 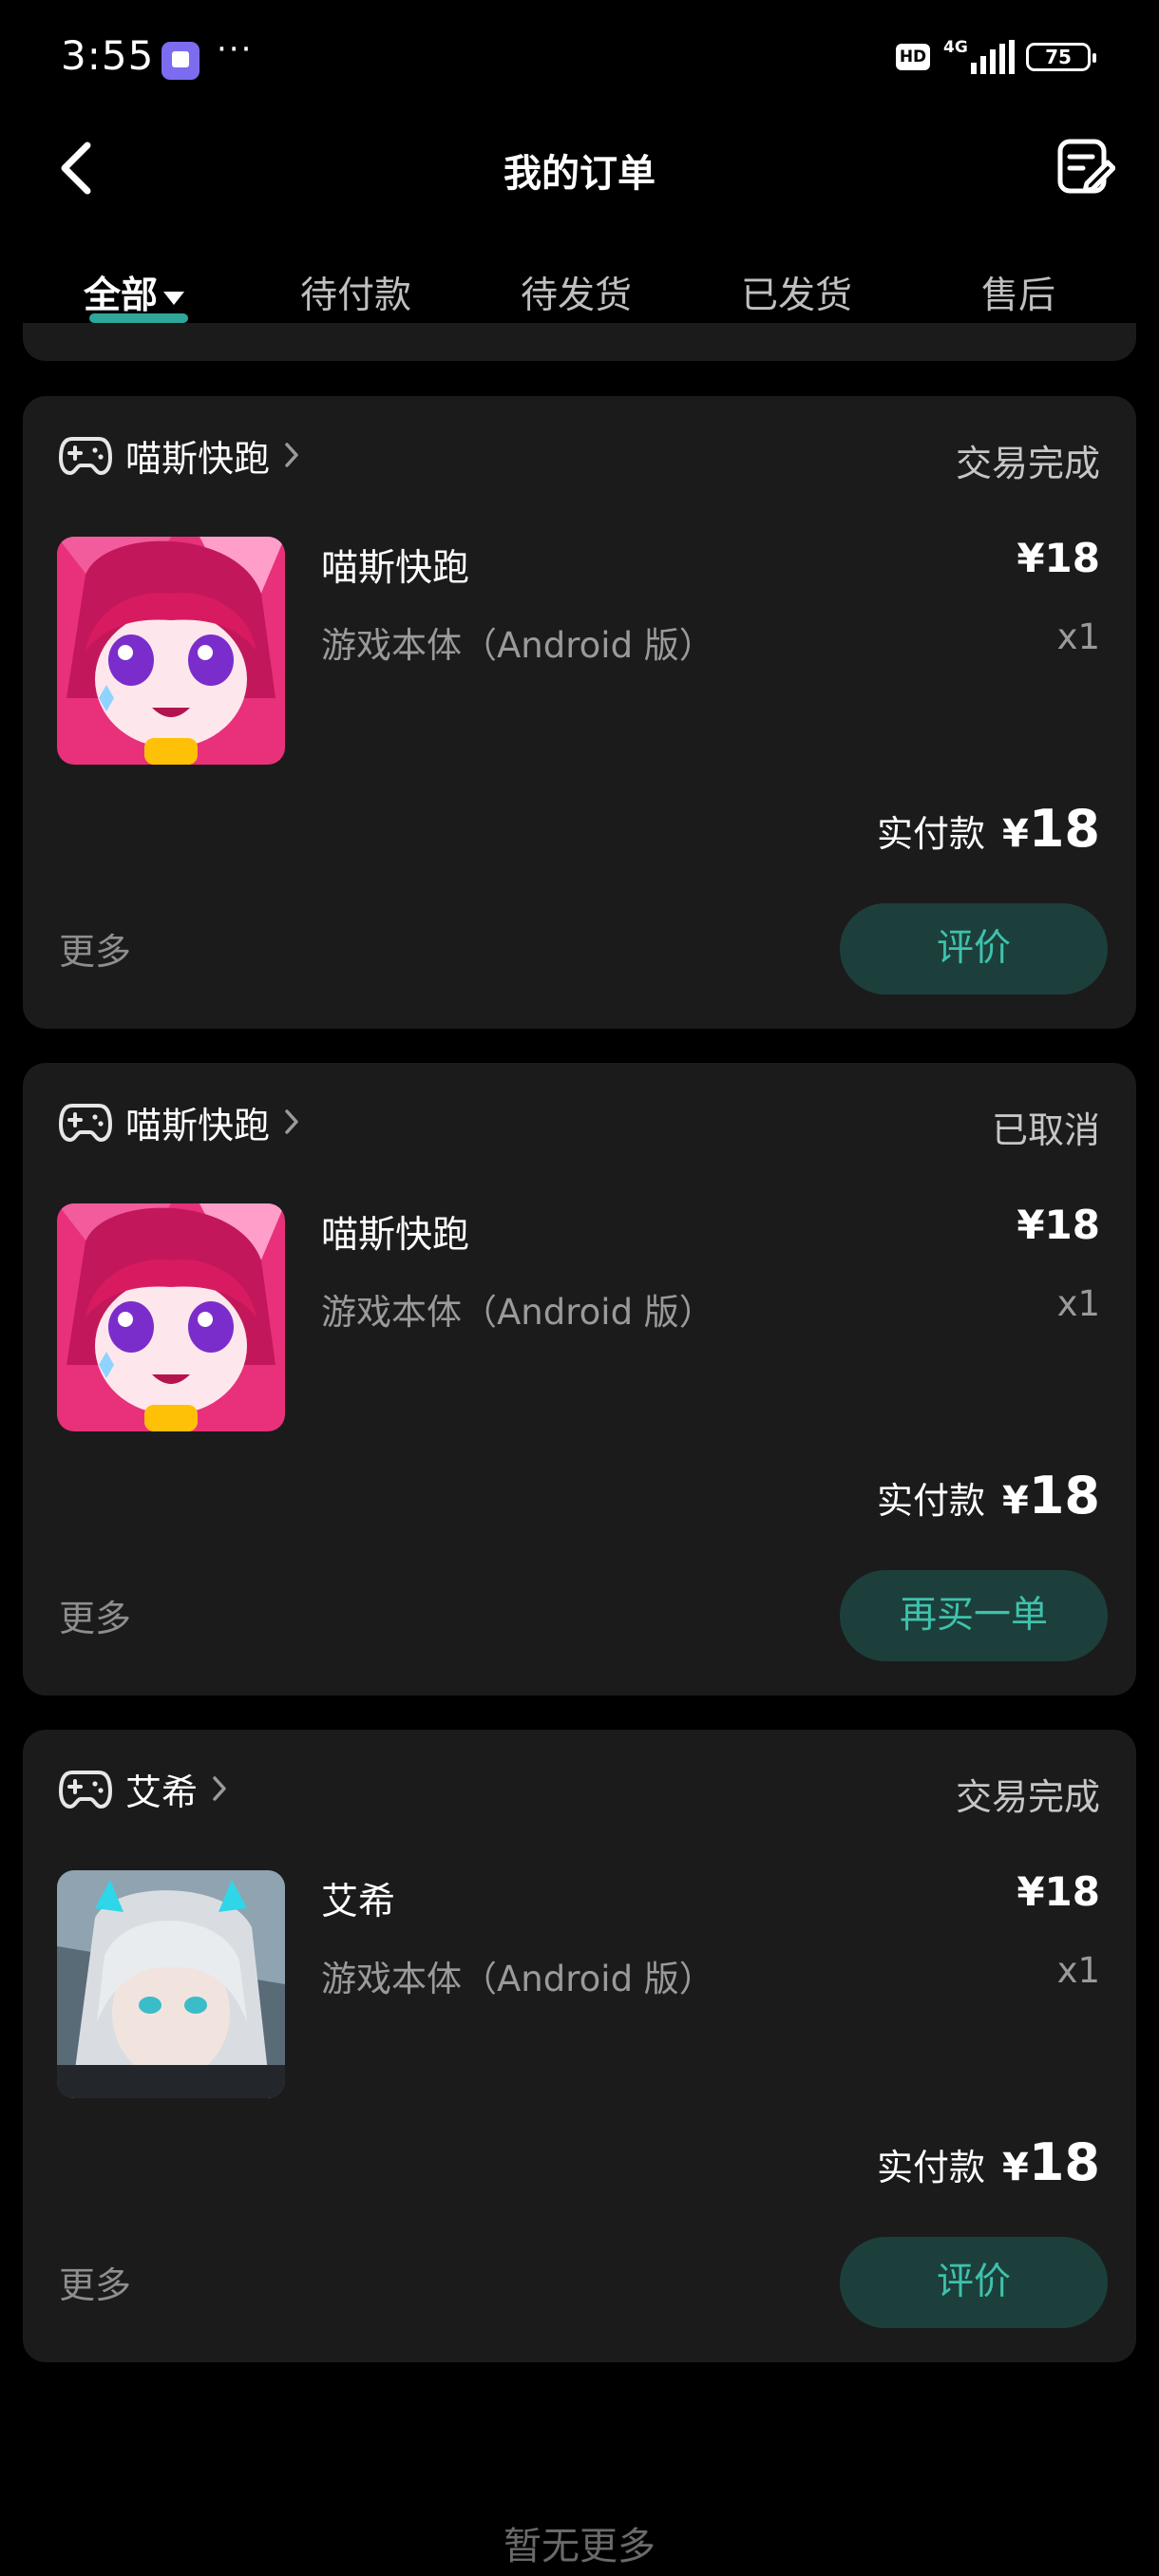 I want to click on order-card-partial, so click(x=579, y=342).